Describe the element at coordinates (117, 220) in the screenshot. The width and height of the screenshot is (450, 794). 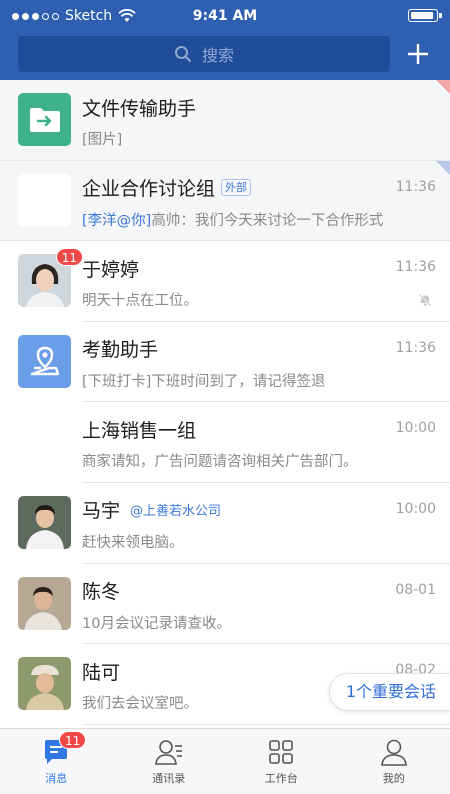
I see `mention-tag: [李洋@你]` at that location.